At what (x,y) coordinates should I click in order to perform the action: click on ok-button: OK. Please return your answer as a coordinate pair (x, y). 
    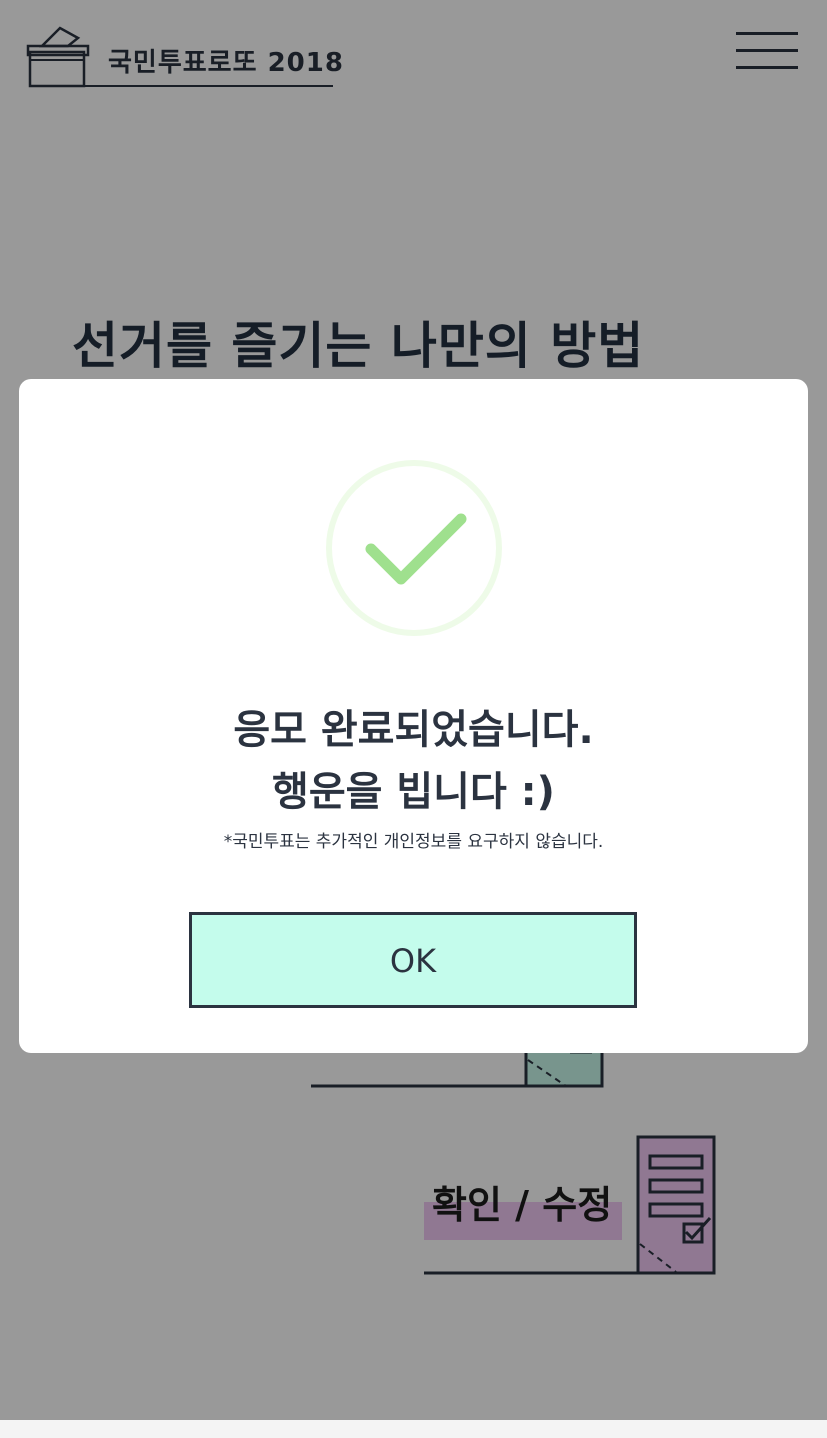
    Looking at the image, I should click on (413, 960).